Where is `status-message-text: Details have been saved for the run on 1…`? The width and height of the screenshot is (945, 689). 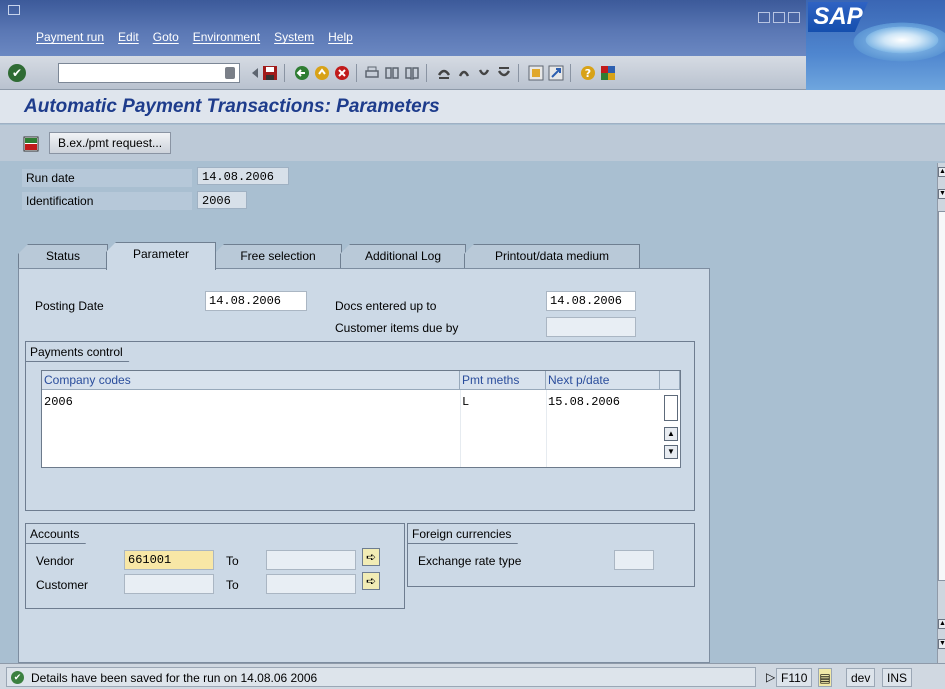
status-message-text: Details have been saved for the run on 1… is located at coordinates (174, 678).